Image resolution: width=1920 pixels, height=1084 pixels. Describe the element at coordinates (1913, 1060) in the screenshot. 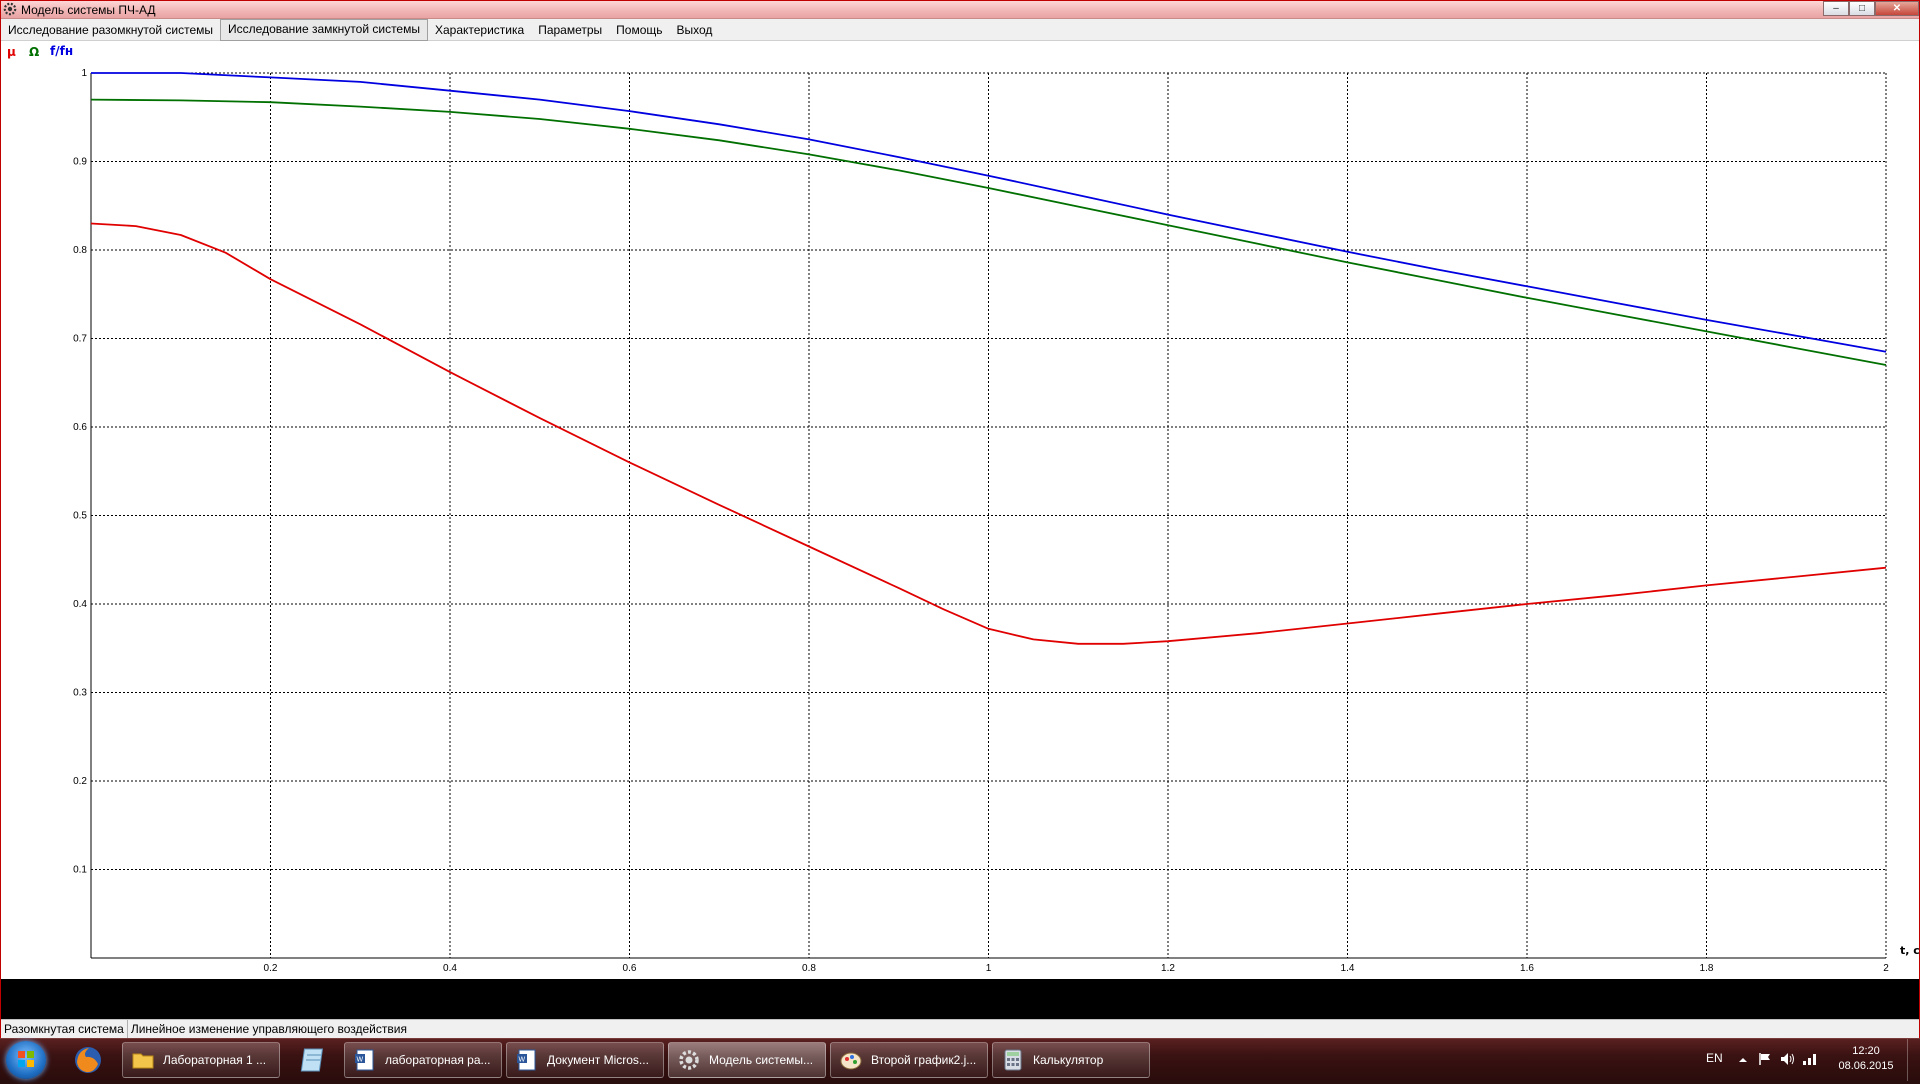

I see `show-desktop-button` at that location.